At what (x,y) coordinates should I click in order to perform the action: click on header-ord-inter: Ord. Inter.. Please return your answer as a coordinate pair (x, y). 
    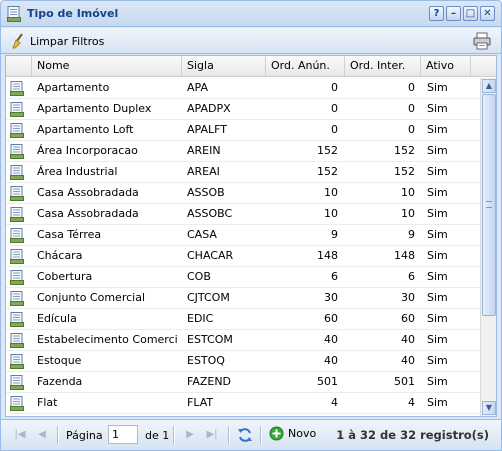
    Looking at the image, I should click on (383, 66).